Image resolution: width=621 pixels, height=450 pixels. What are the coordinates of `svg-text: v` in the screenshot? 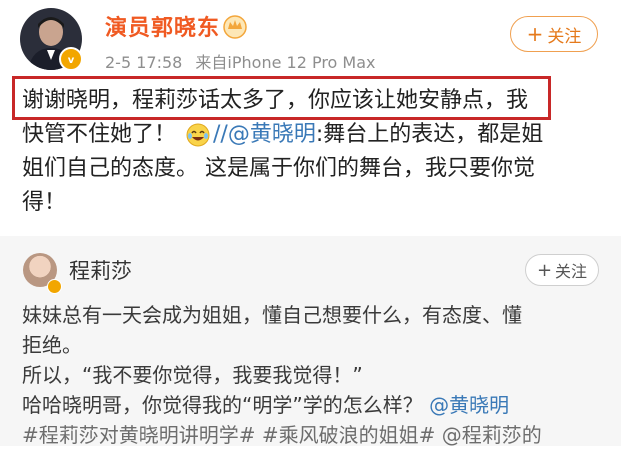 It's located at (71, 60).